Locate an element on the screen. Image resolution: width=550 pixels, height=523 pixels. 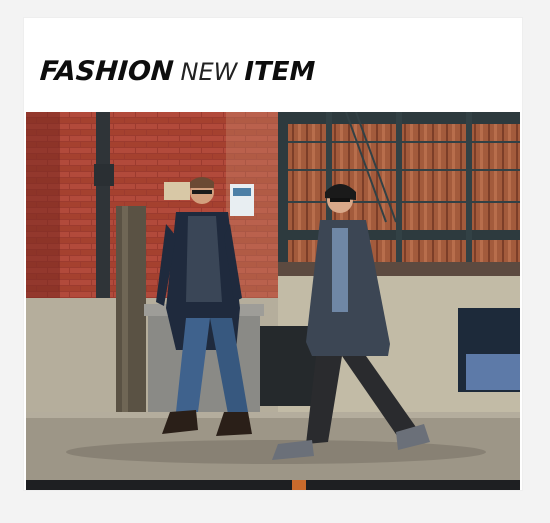
banner-title: FASHION NEW ITEM is located at coordinates (177, 73).